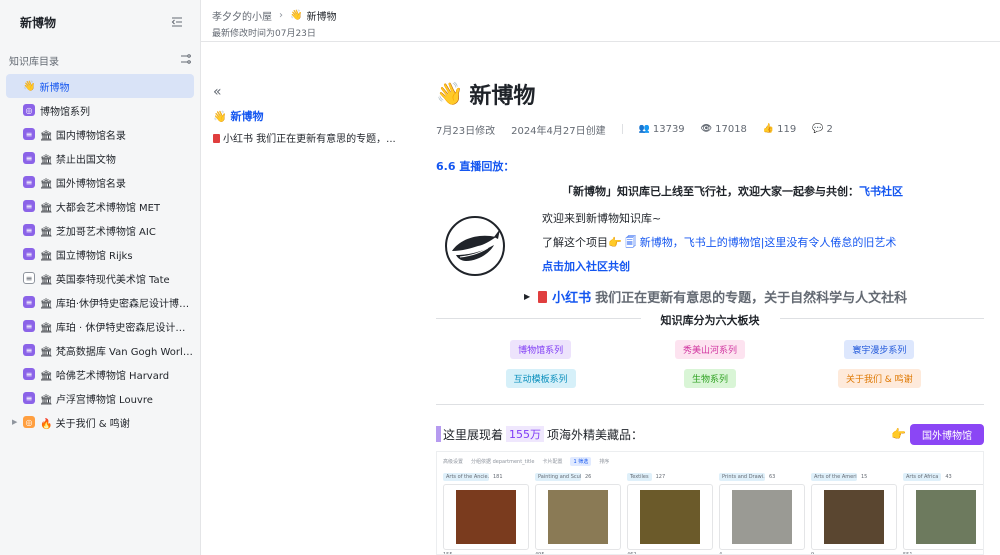  What do you see at coordinates (779, 129) in the screenshot?
I see `meta-likes: 👍 119` at bounding box center [779, 129].